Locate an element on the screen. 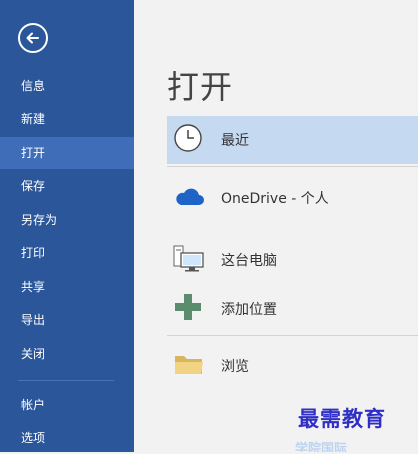  sidebar-item-label: 打开 is located at coordinates (33, 153).